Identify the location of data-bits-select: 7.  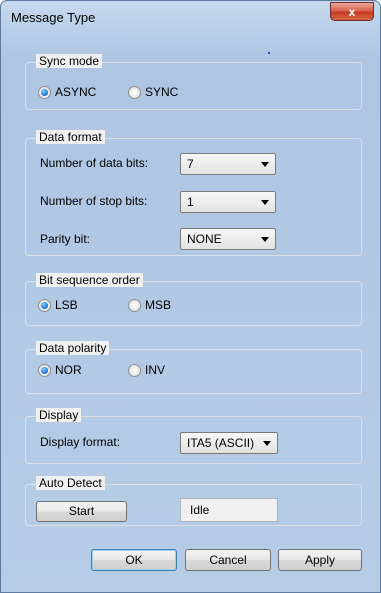
(228, 164).